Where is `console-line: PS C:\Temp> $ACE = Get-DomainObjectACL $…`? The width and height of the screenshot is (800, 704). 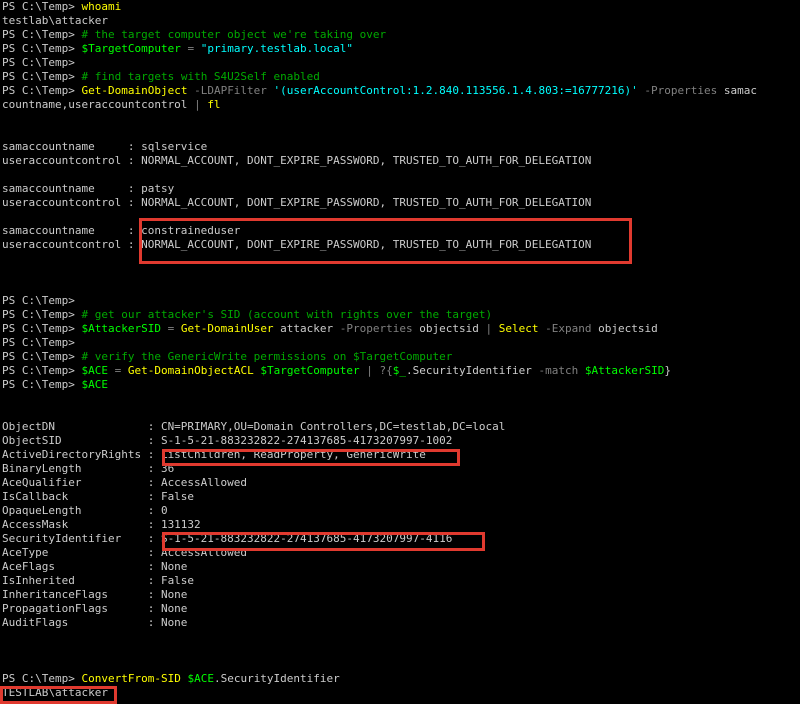 console-line: PS C:\Temp> $ACE = Get-DomainObjectACL $… is located at coordinates (401, 371).